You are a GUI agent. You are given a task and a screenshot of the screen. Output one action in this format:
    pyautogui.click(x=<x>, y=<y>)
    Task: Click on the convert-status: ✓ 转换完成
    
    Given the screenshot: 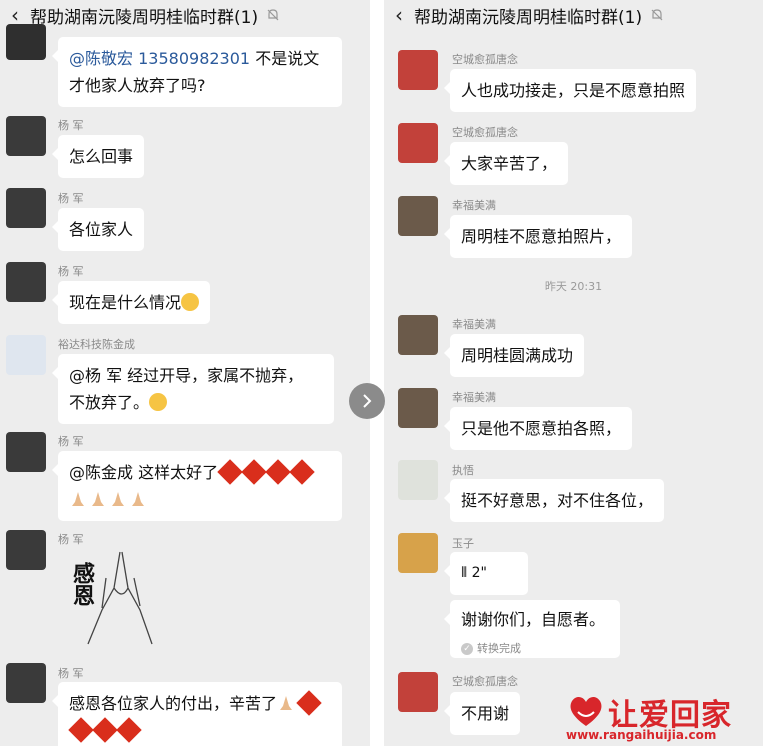 What is the action you would take?
    pyautogui.click(x=491, y=648)
    